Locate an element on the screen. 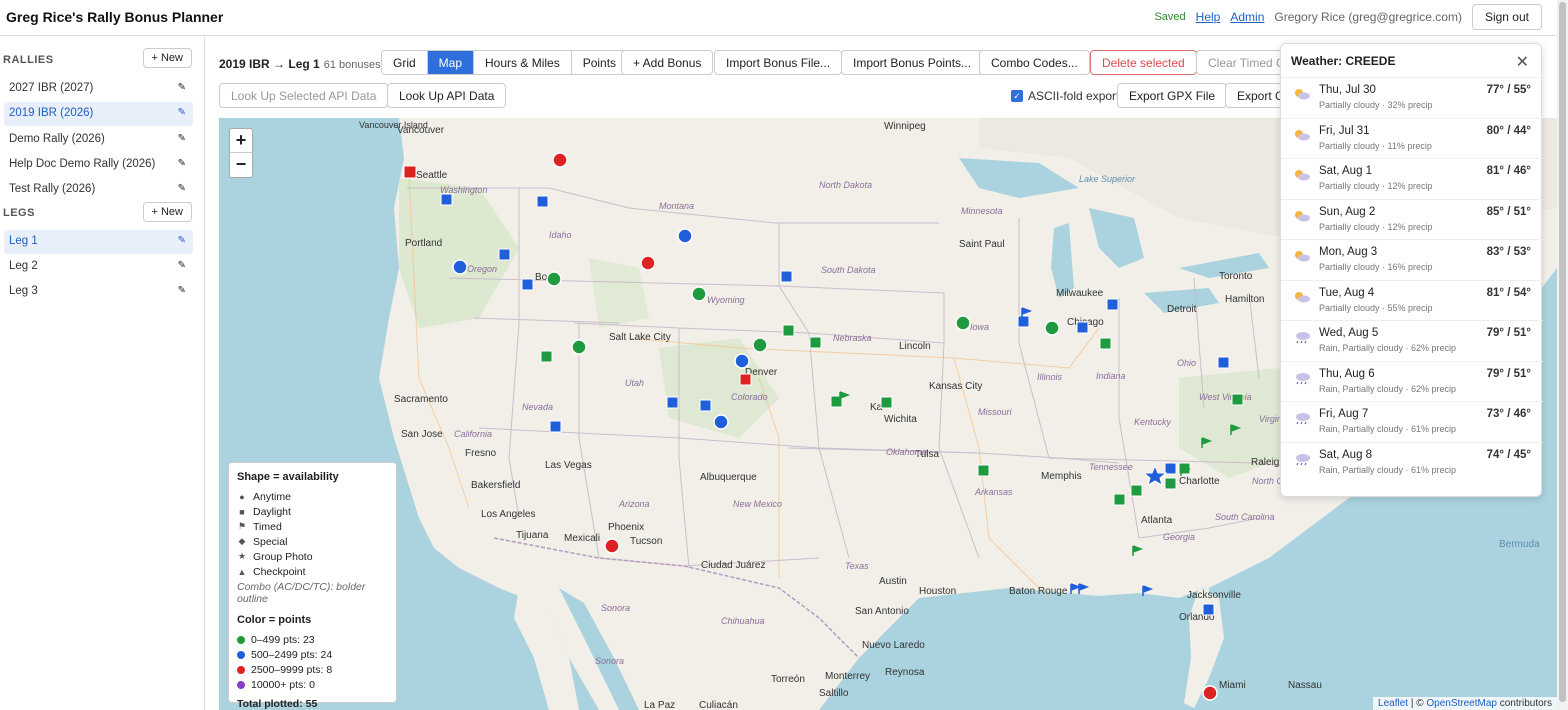 This screenshot has width=1568, height=710. rally-item: Help Doc Demo Rally (2026) ✎ is located at coordinates (98, 165).